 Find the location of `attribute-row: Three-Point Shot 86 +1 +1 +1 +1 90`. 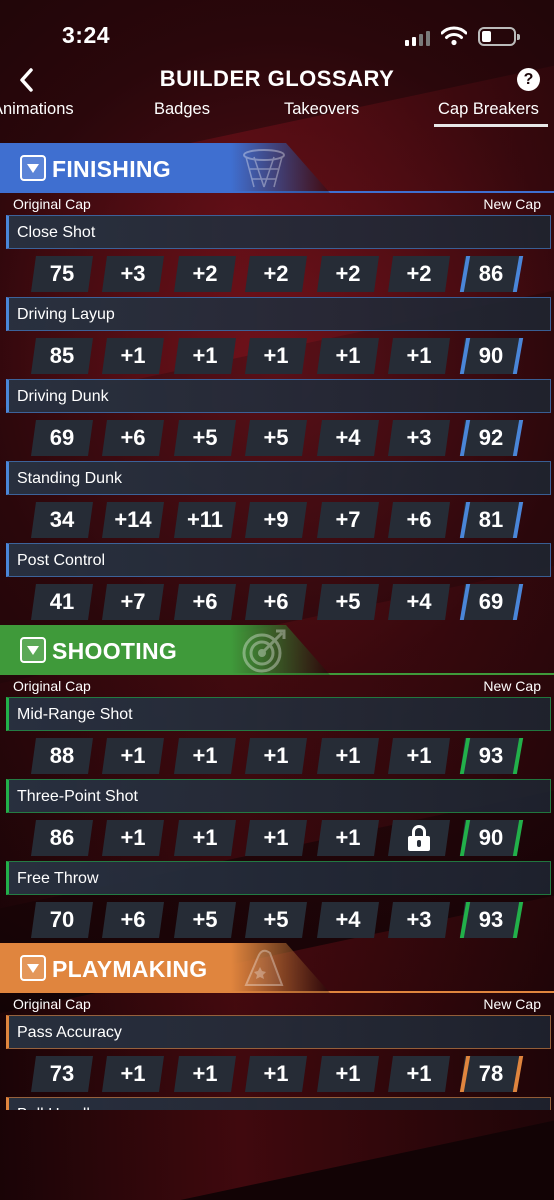

attribute-row: Three-Point Shot 86 +1 +1 +1 +1 90 is located at coordinates (277, 820).